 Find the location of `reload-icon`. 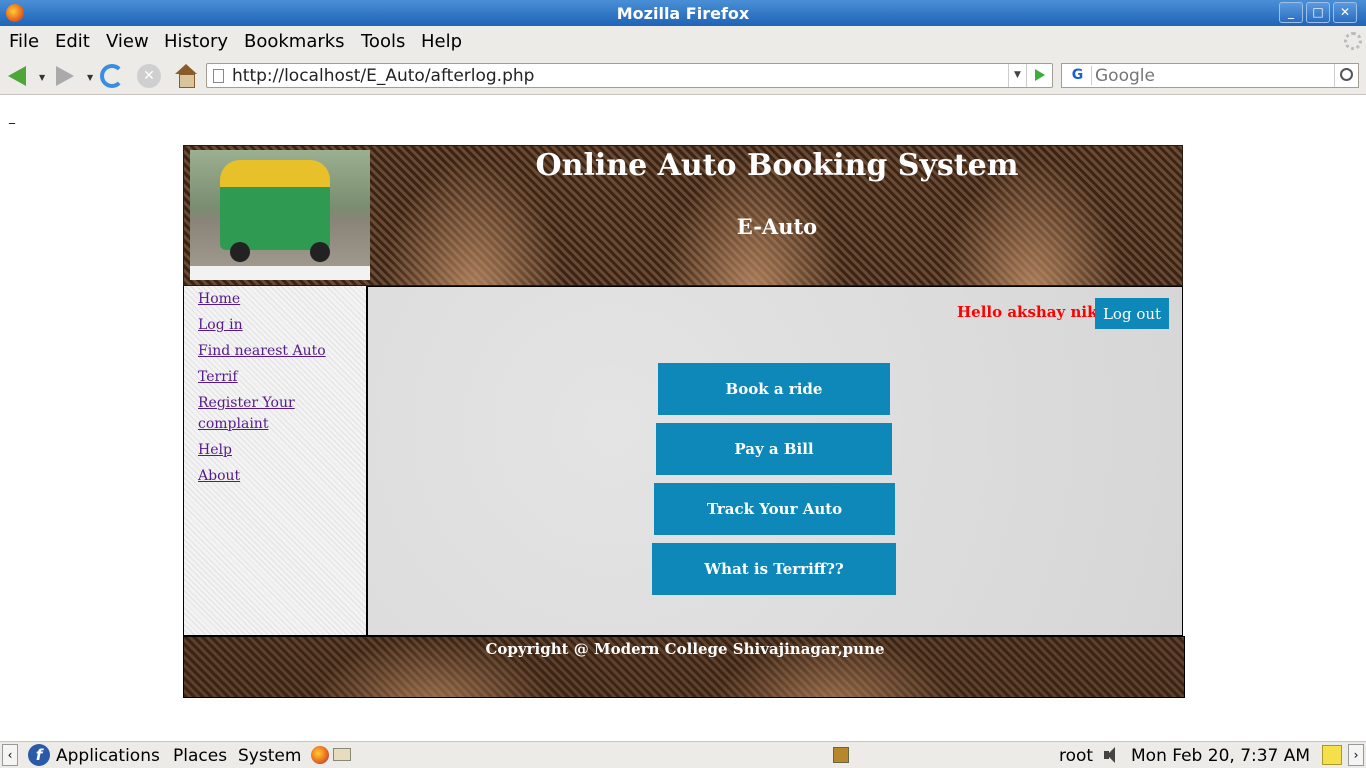

reload-icon is located at coordinates (112, 76).